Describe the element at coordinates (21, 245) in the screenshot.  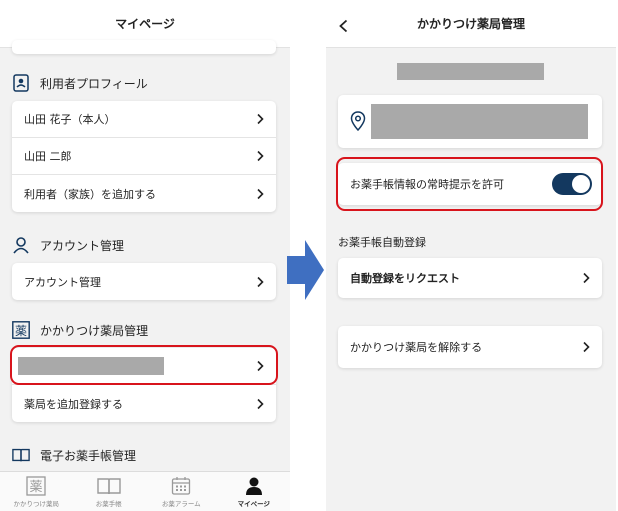
I see `person-outline-icon` at that location.